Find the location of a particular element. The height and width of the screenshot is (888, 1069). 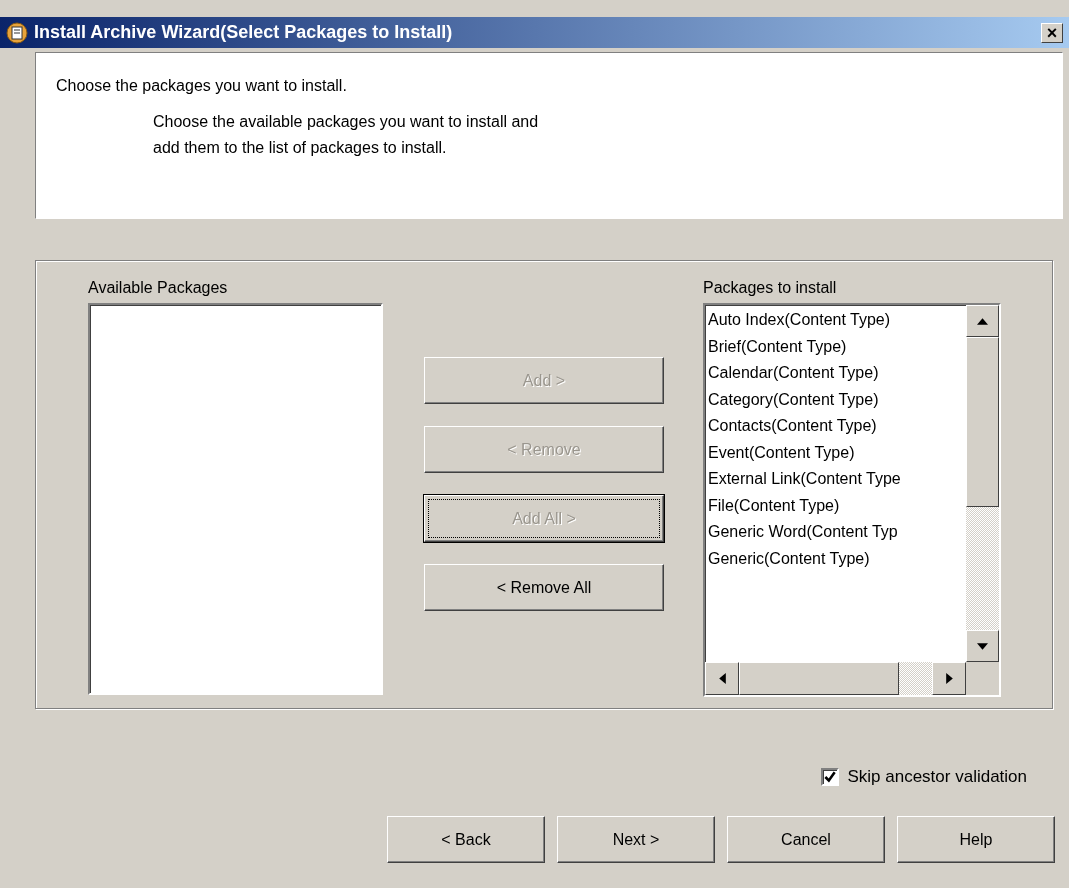

scrollbar-corner is located at coordinates (982, 678).